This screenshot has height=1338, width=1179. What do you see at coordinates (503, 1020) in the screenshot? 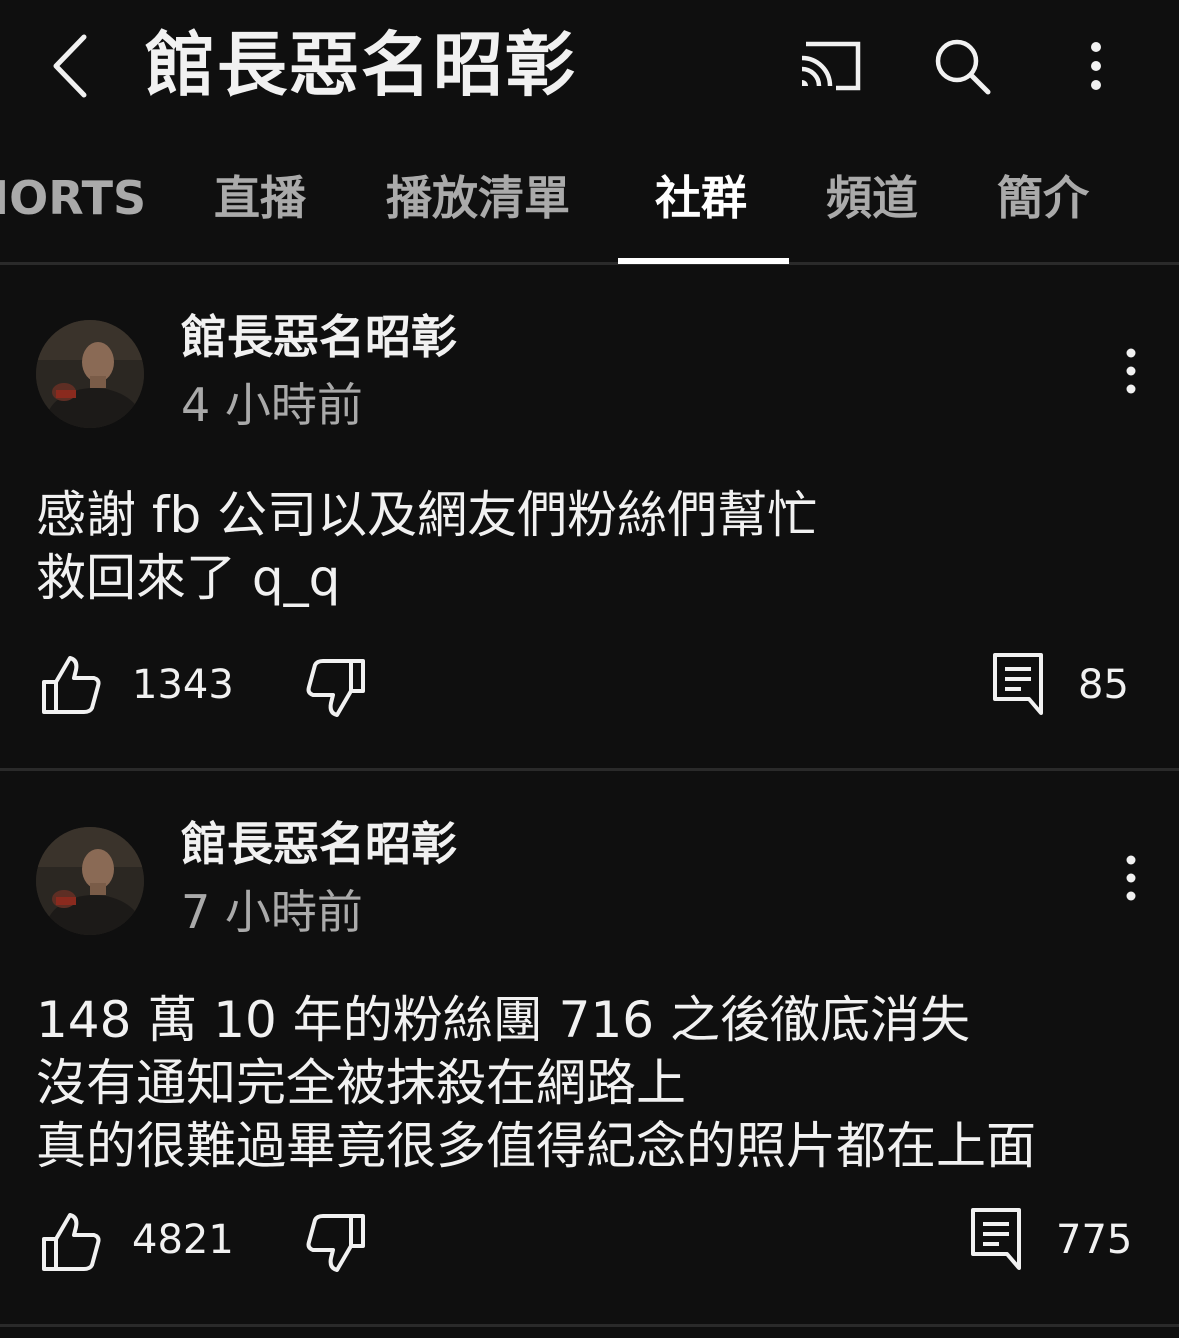
I see `post-text-line: 148 萬 10 年的粉絲團 716 之後徹底消失` at bounding box center [503, 1020].